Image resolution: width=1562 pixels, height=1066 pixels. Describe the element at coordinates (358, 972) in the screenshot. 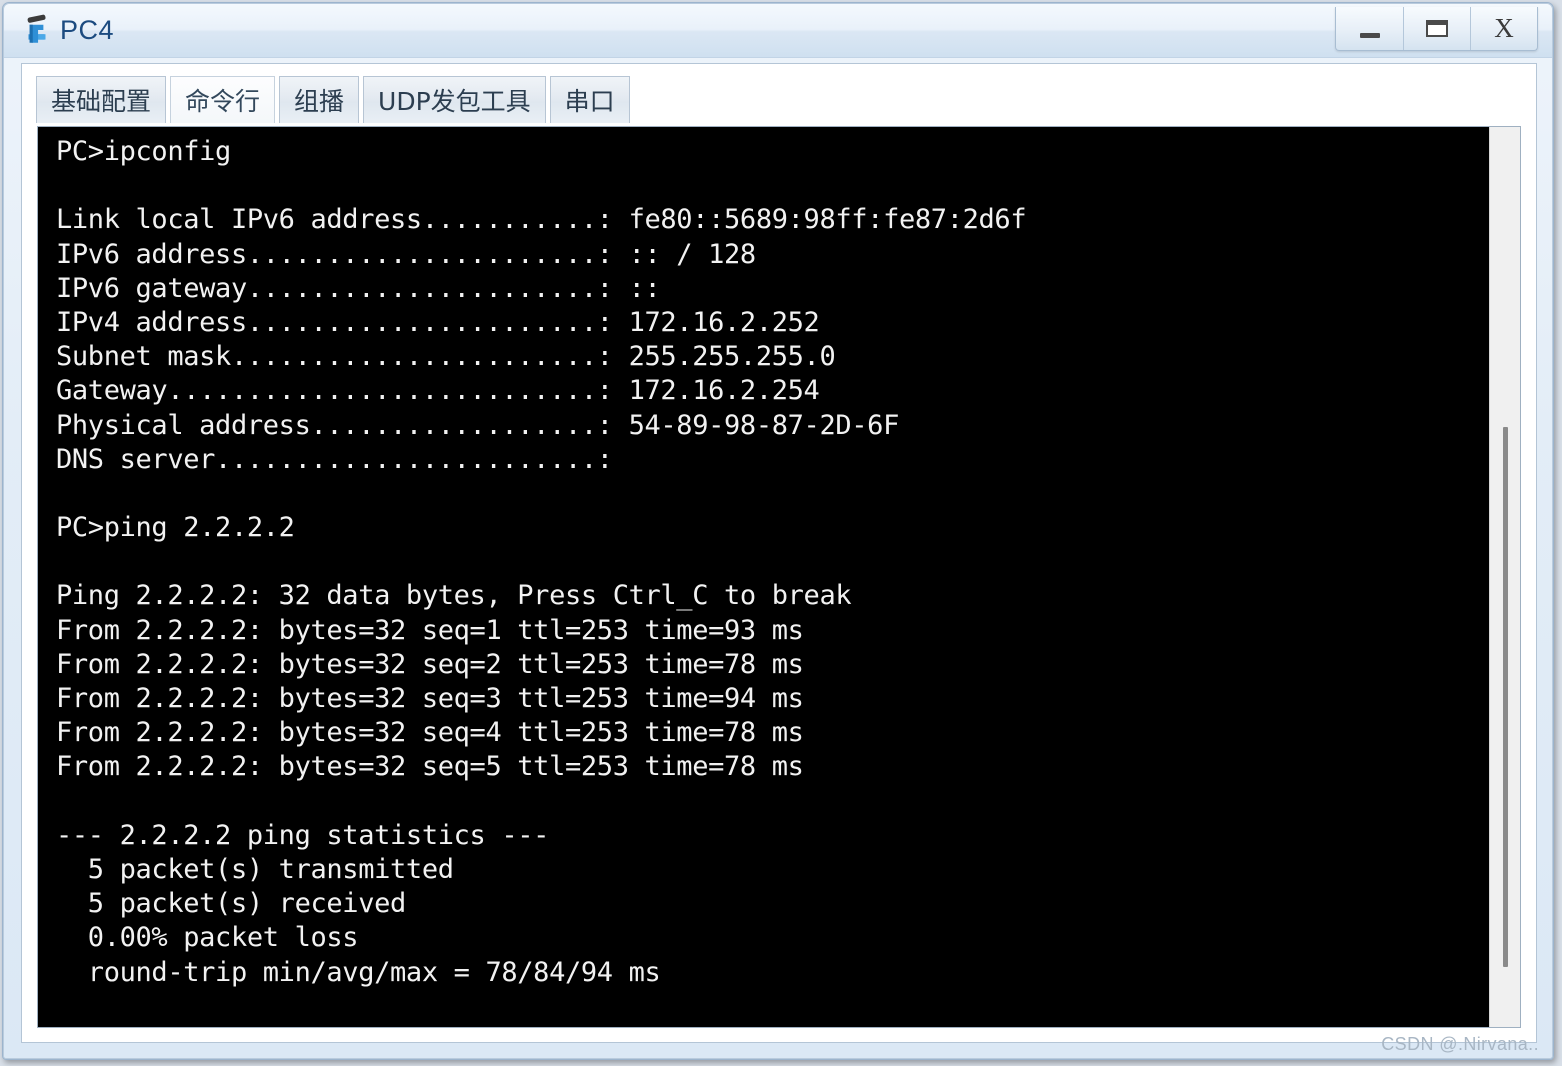

I see `terminal-line: round-trip min/avg/max = 78/84/94 ms` at that location.